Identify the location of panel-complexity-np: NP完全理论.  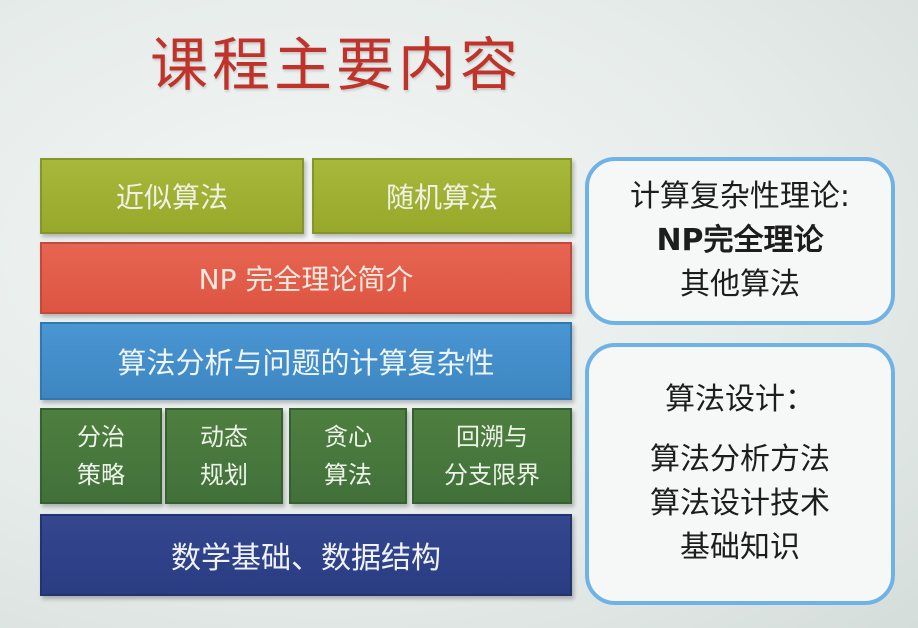
(740, 240).